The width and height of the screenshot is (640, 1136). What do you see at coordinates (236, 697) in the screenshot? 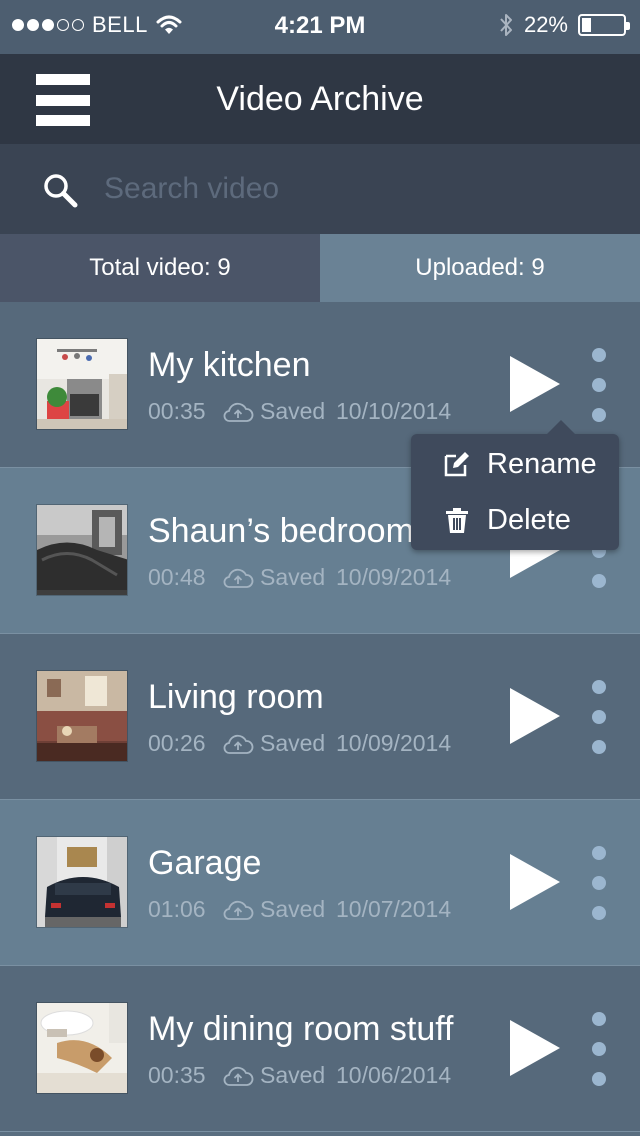
I see `video-title: Living room` at bounding box center [236, 697].